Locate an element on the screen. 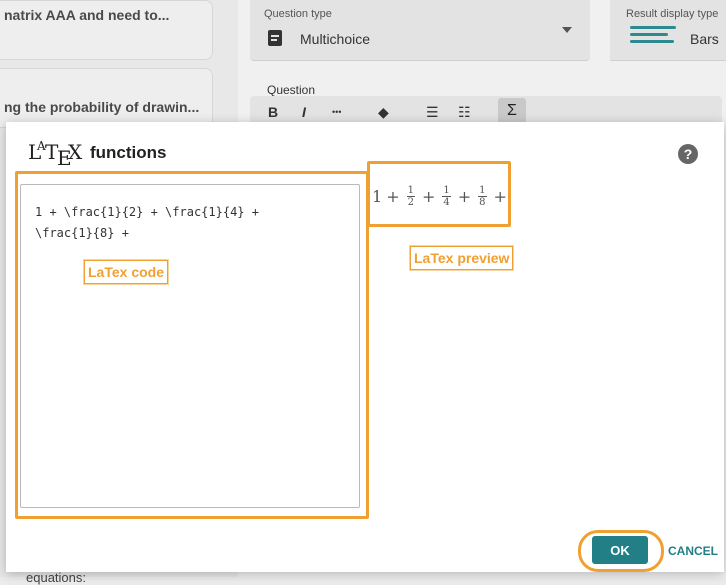 This screenshot has width=726, height=585. question-type-value: Multichoice is located at coordinates (335, 39).